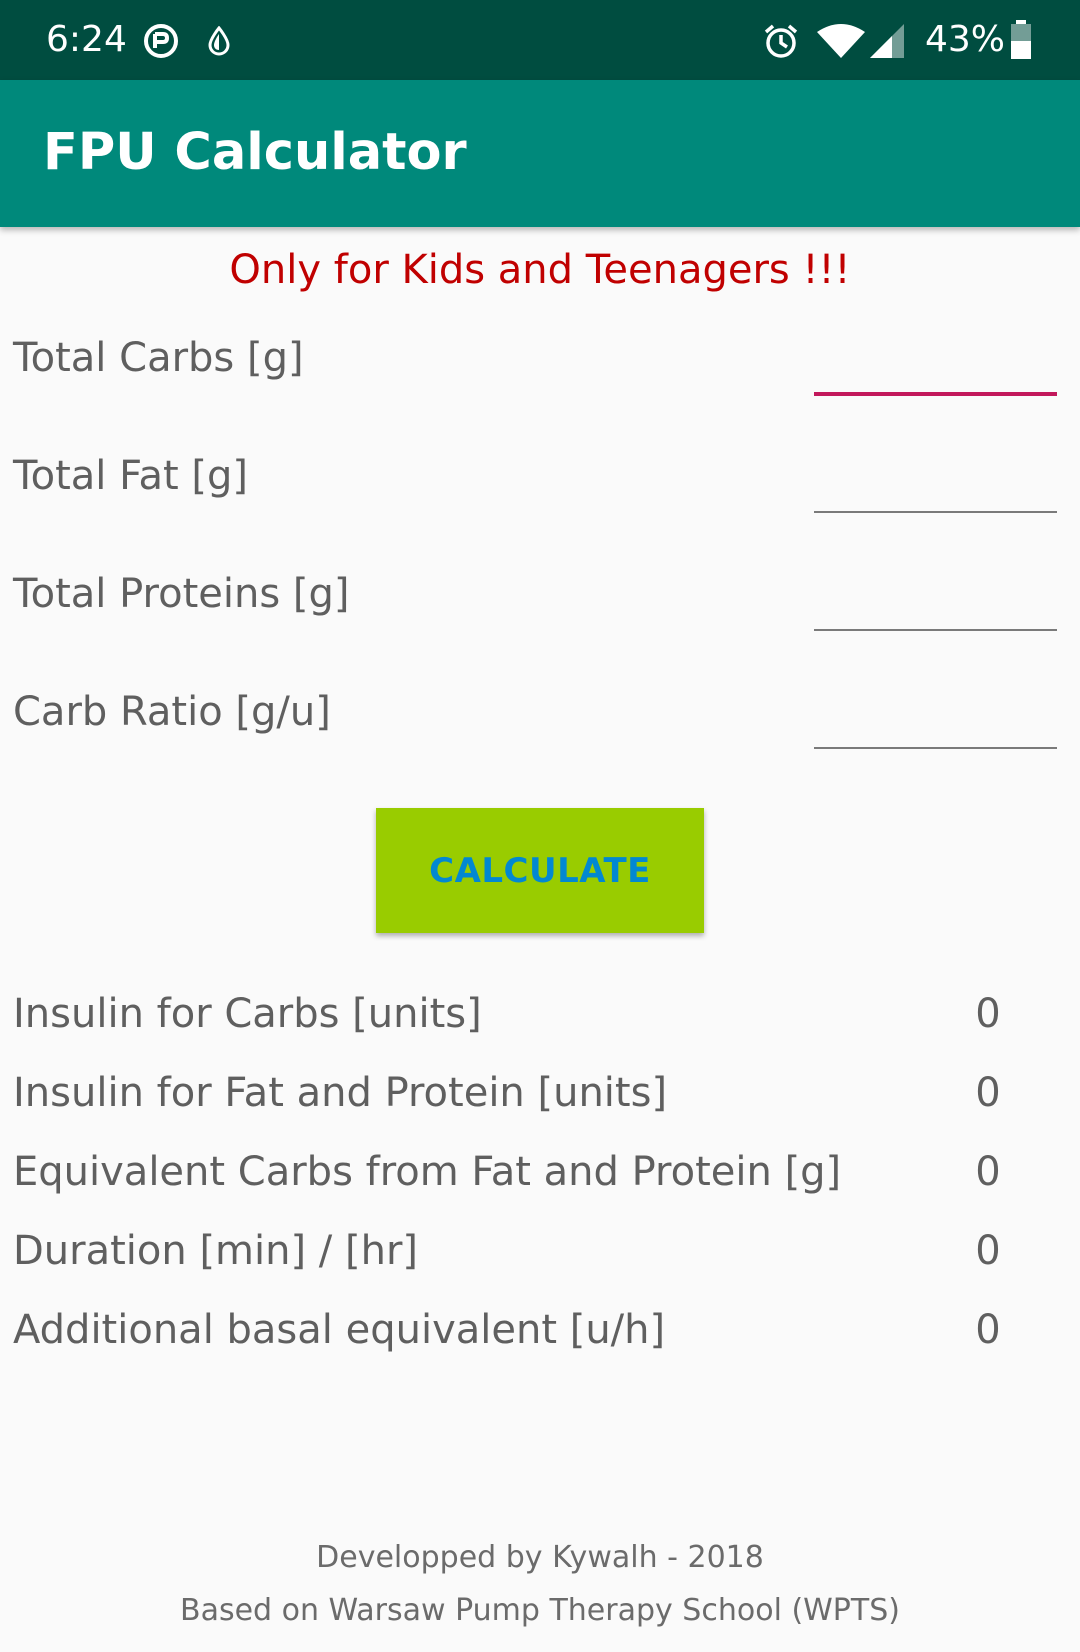  What do you see at coordinates (219, 42) in the screenshot?
I see `water-drop-icon` at bounding box center [219, 42].